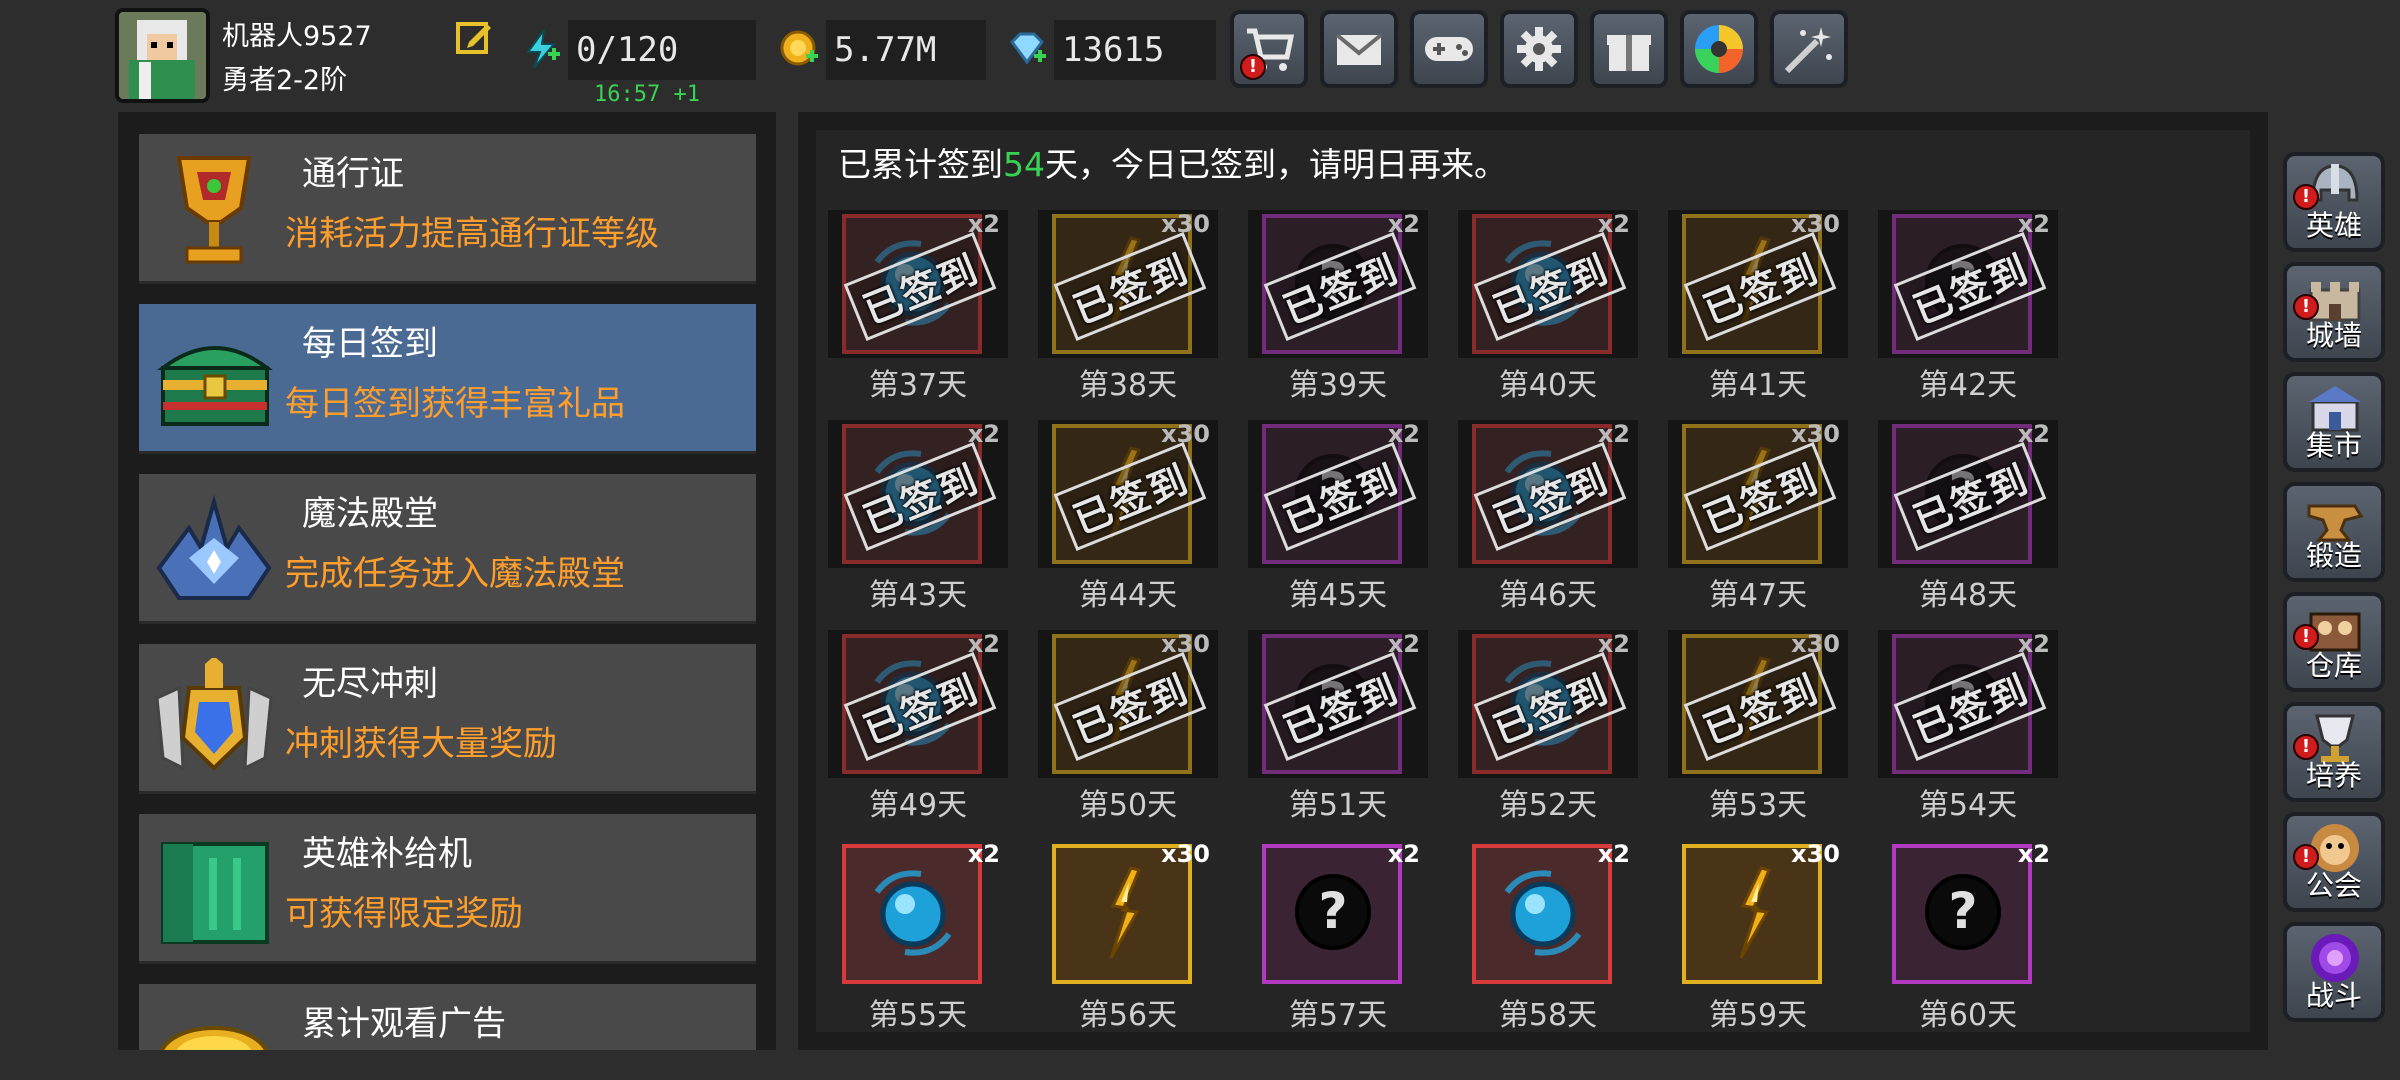 Image resolution: width=2400 pixels, height=1080 pixels. What do you see at coordinates (1128, 307) in the screenshot?
I see `reward-cell: x30 已签到 第38天` at bounding box center [1128, 307].